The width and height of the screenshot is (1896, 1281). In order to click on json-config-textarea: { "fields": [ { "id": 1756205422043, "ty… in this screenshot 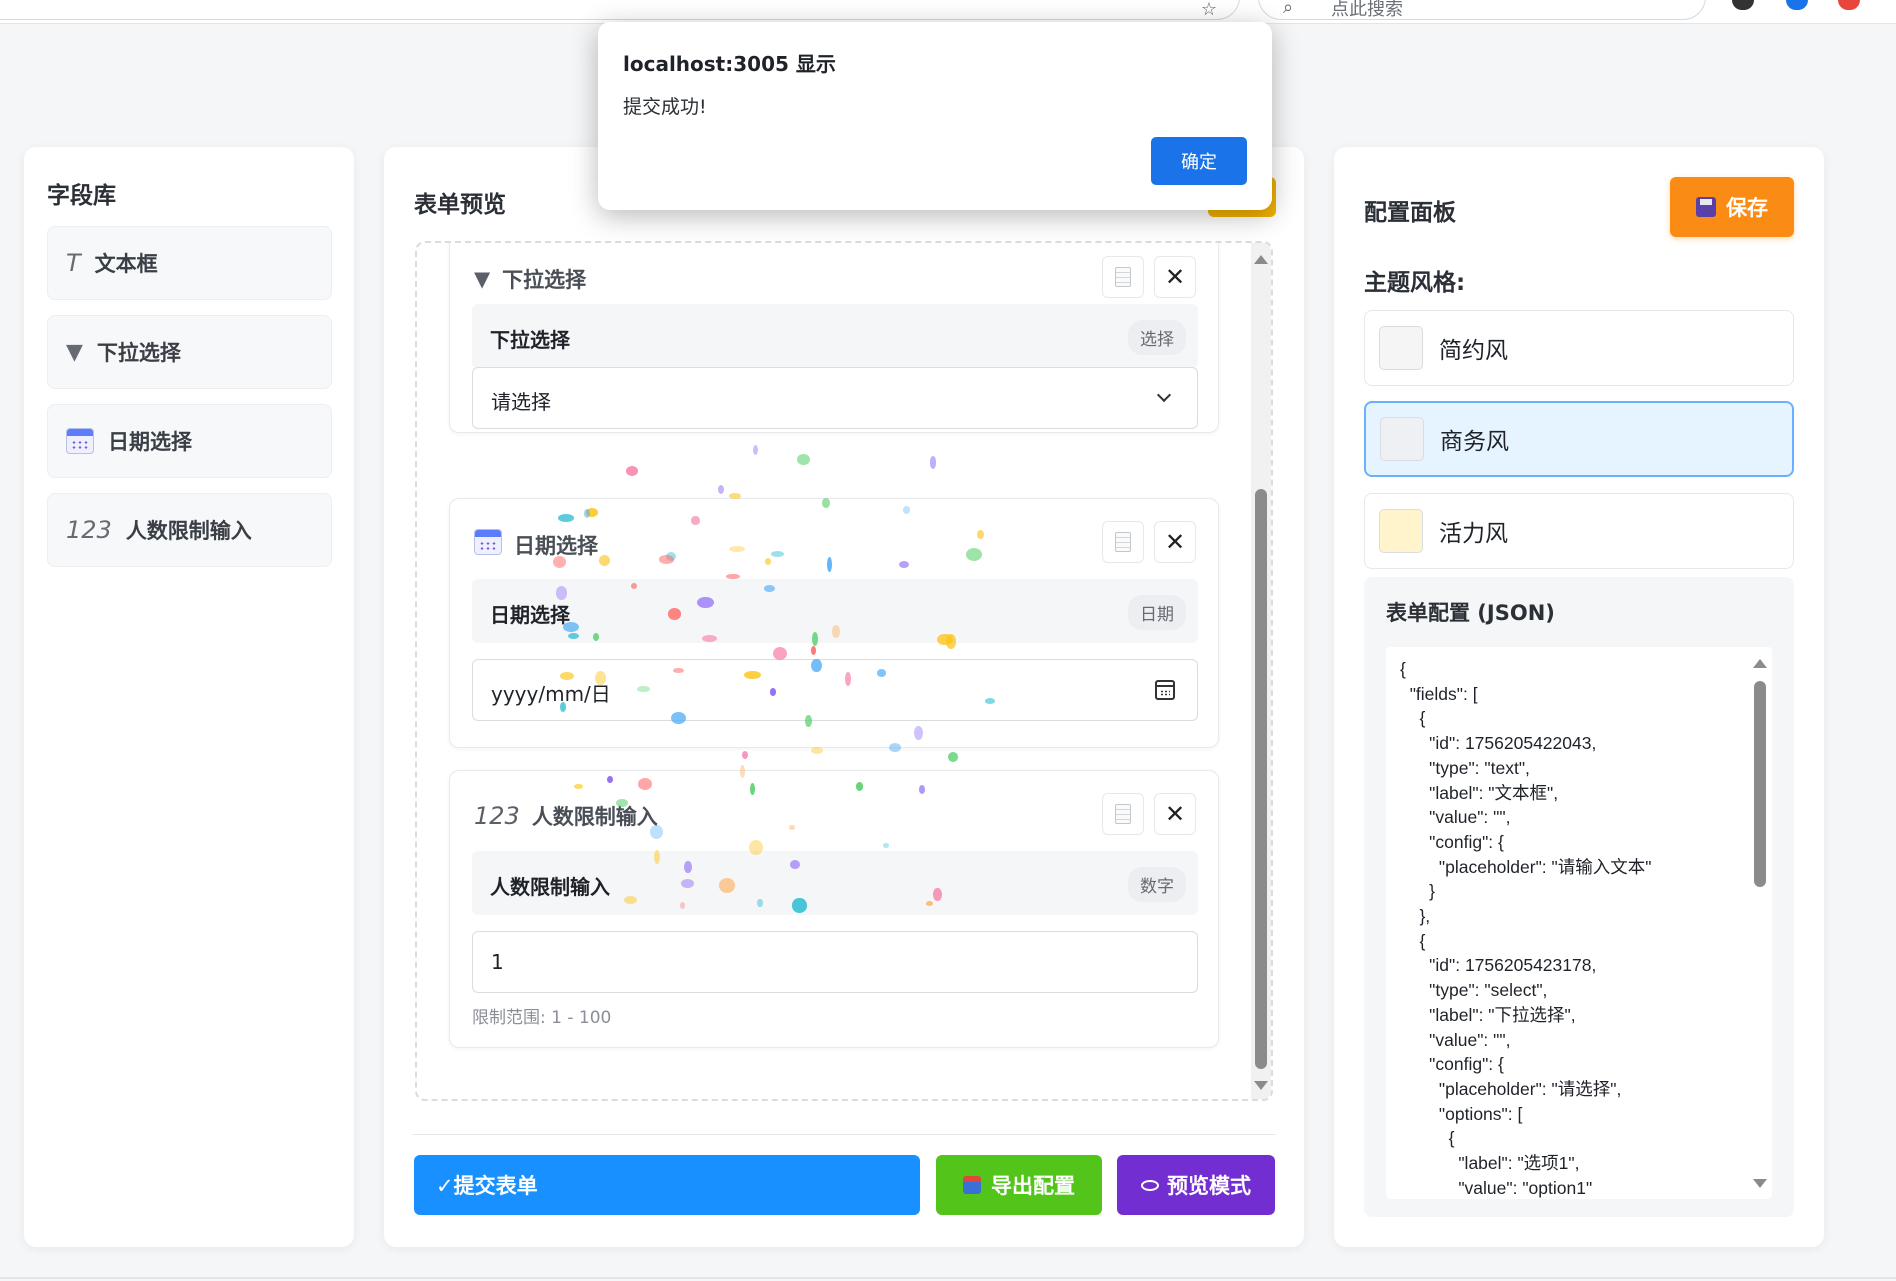, I will do `click(1579, 923)`.